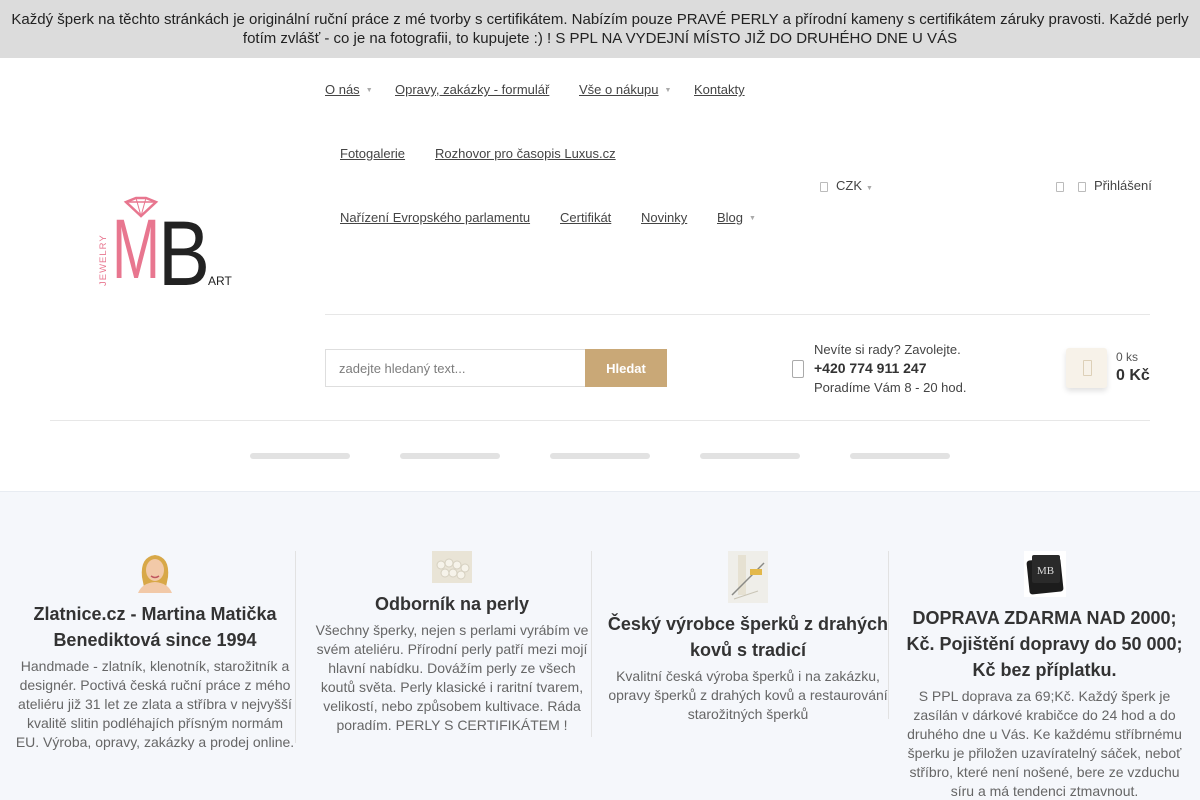  I want to click on cart-count: 0 ks, so click(1127, 357).